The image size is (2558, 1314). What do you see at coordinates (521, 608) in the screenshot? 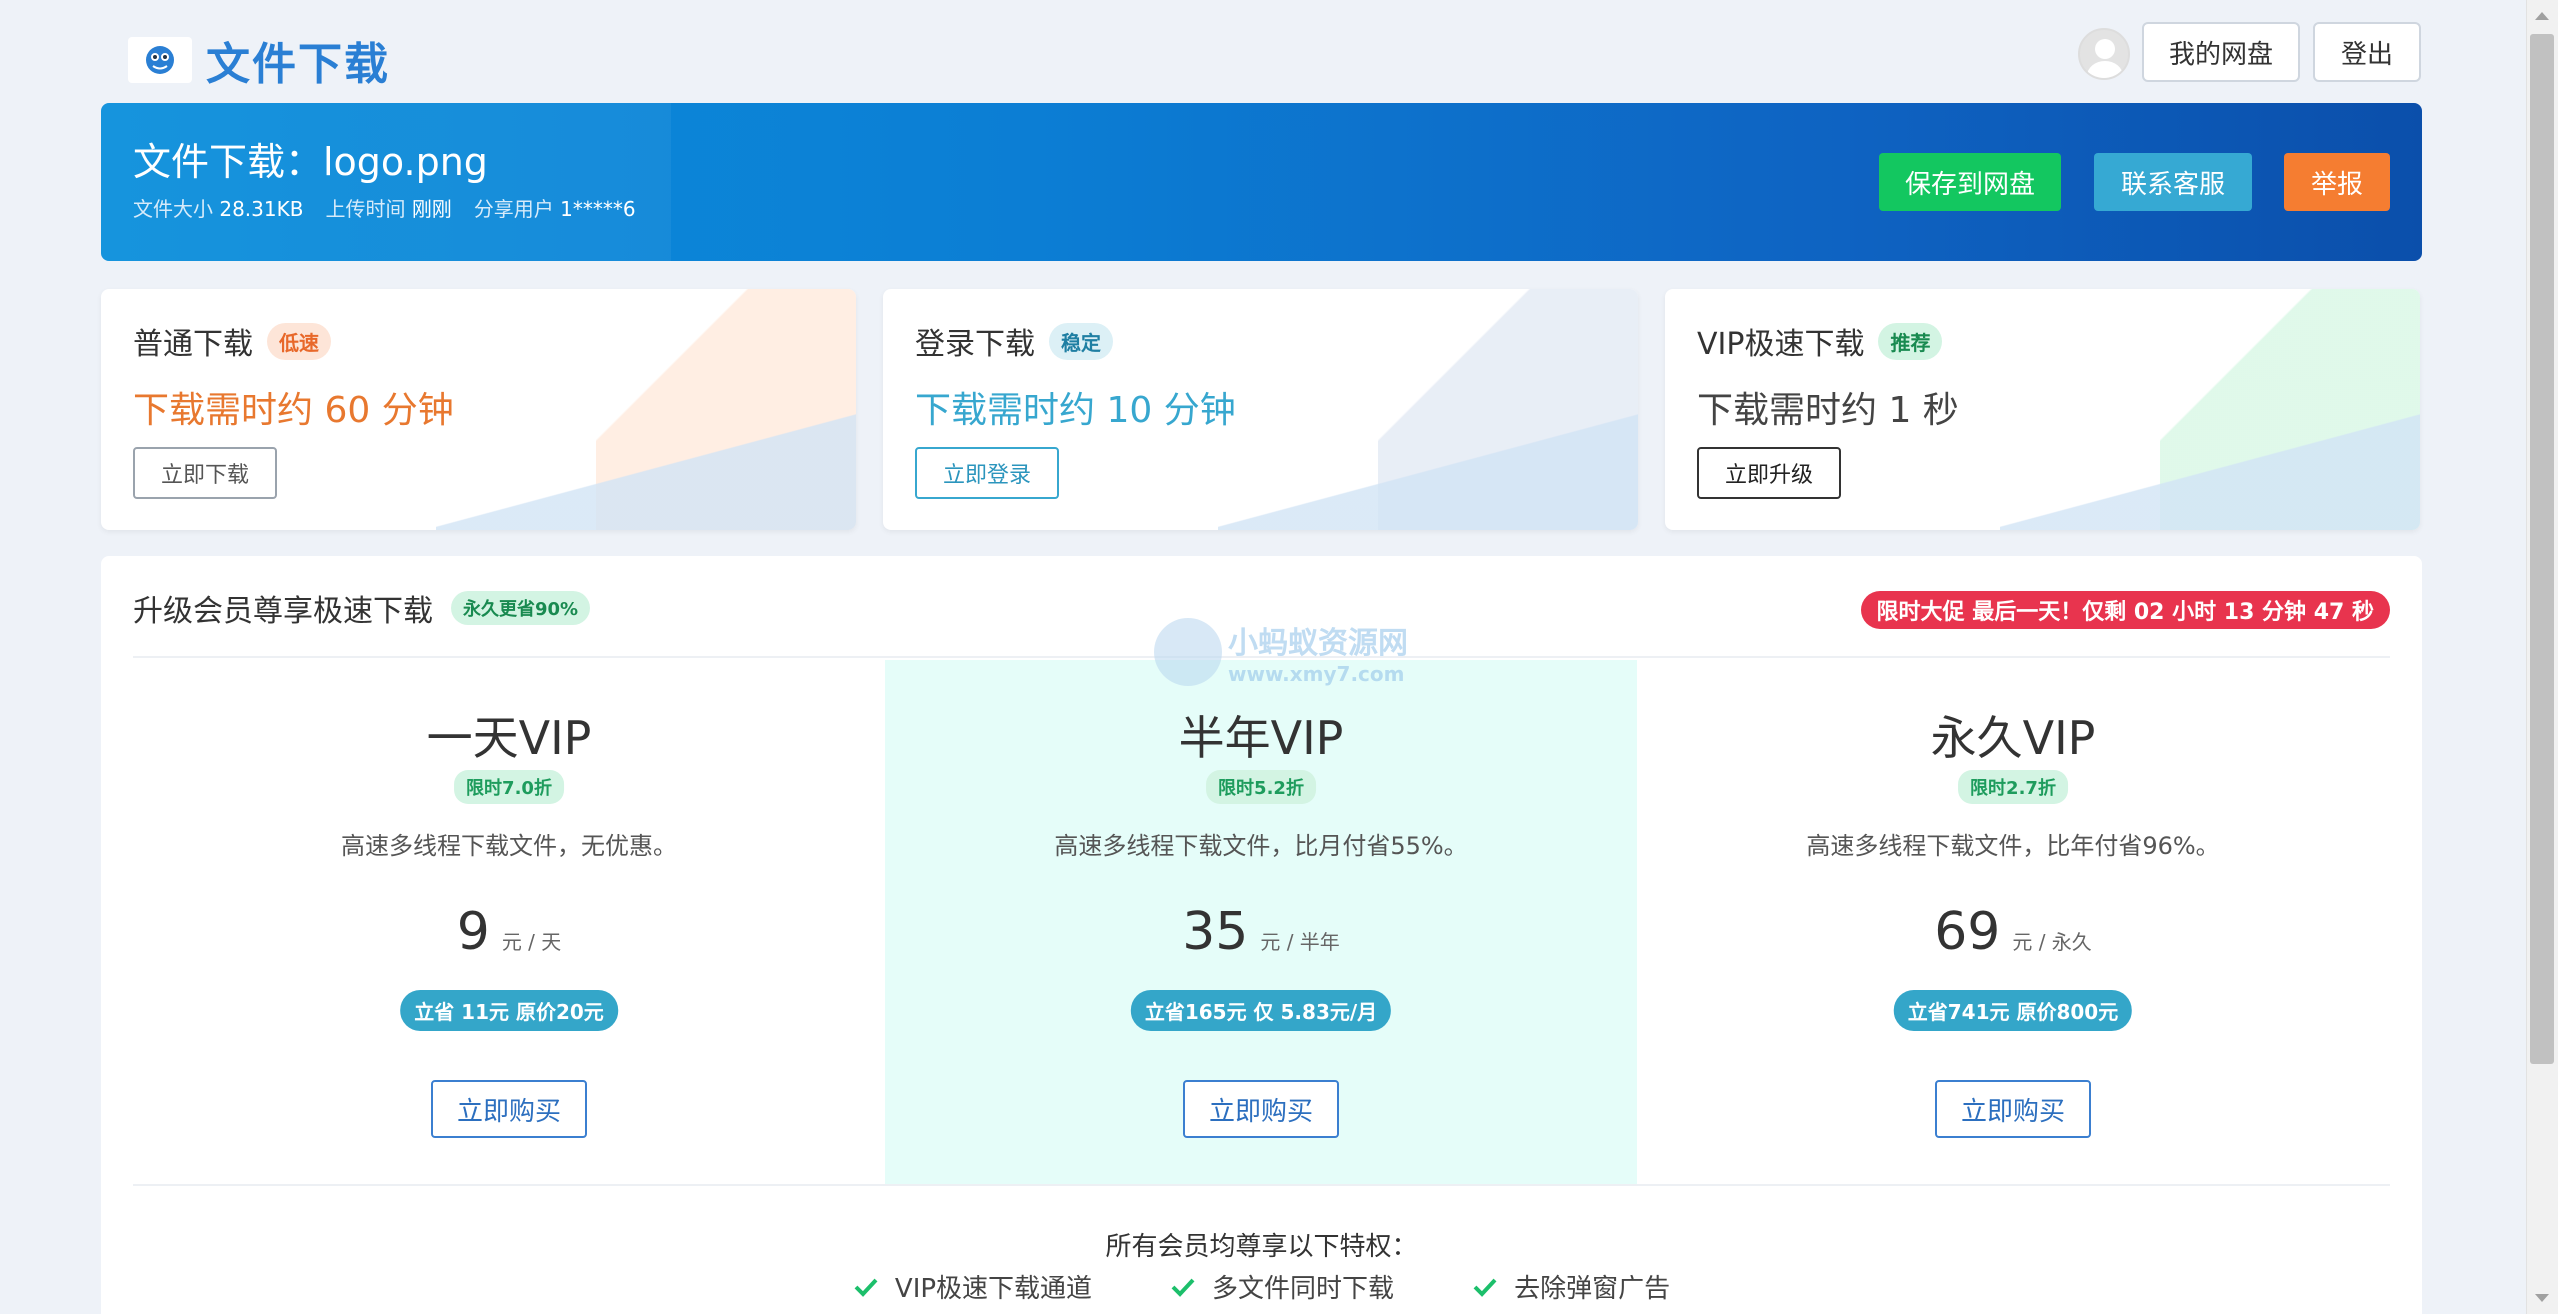
I see `plans-save-tag: 永久更省90%` at bounding box center [521, 608].